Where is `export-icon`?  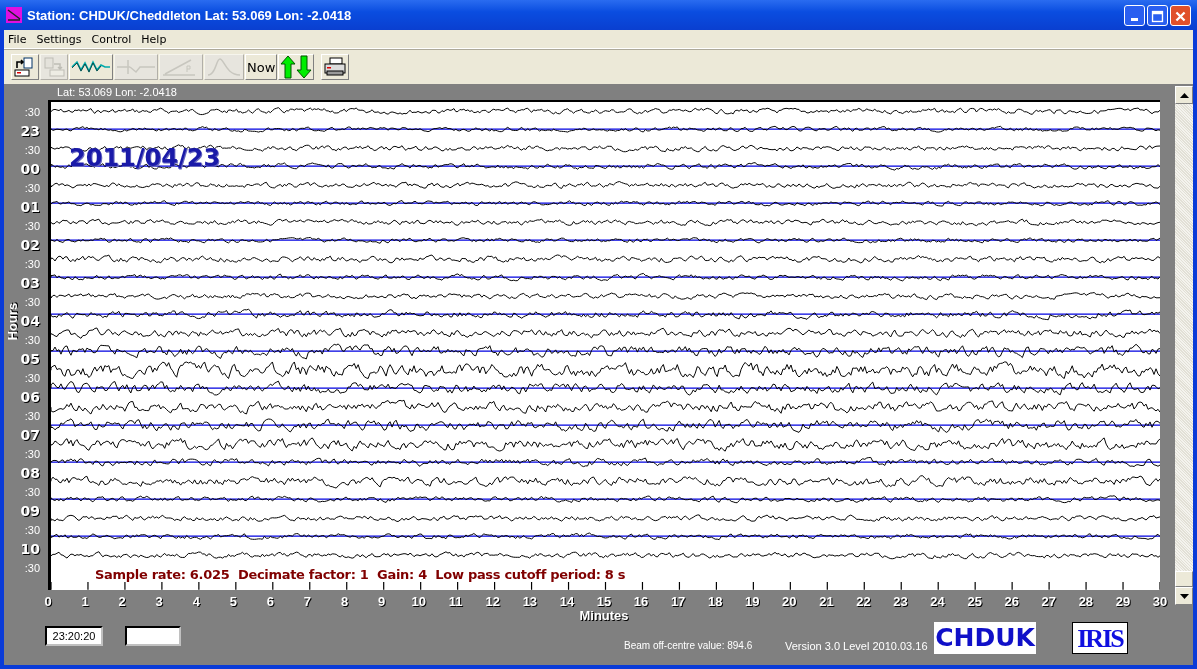 export-icon is located at coordinates (54, 67).